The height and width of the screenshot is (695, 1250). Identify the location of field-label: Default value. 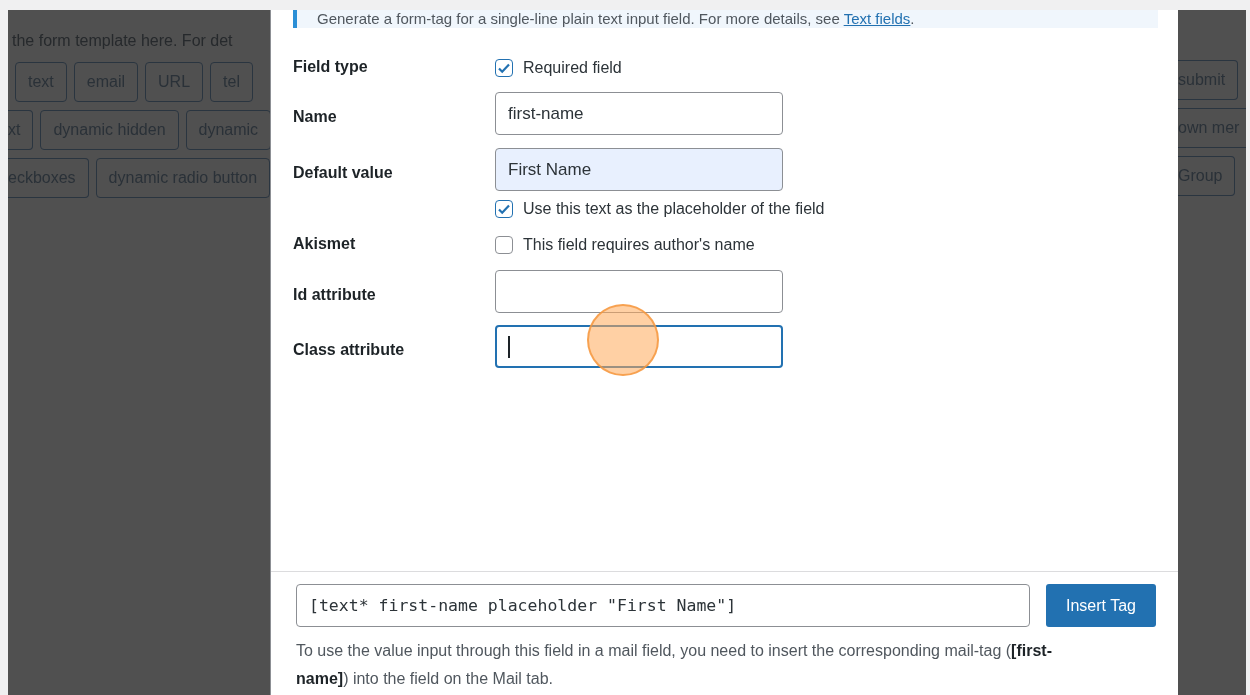
(343, 173).